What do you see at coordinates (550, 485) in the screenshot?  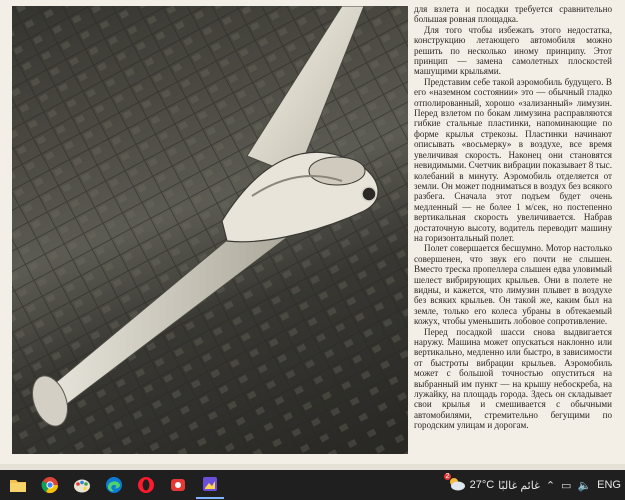 I see `chevron-up-icon: ⌃` at bounding box center [550, 485].